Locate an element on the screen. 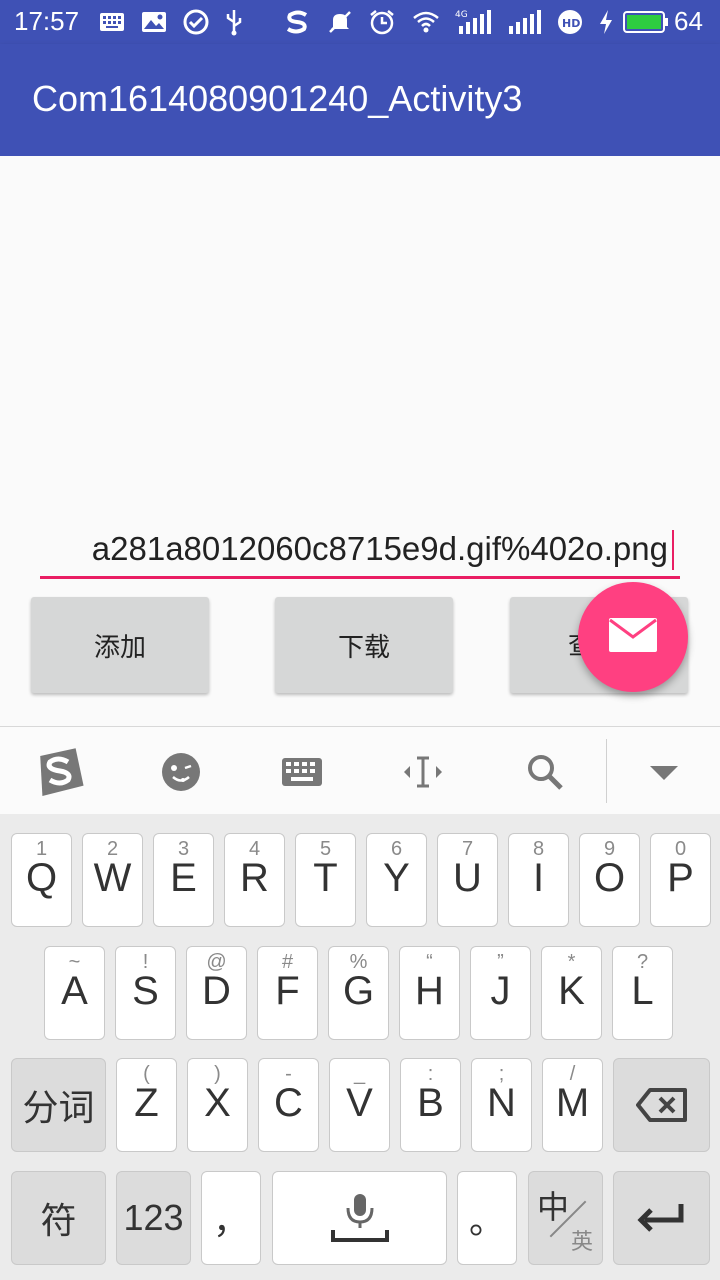  key-label: N is located at coordinates (501, 1103).